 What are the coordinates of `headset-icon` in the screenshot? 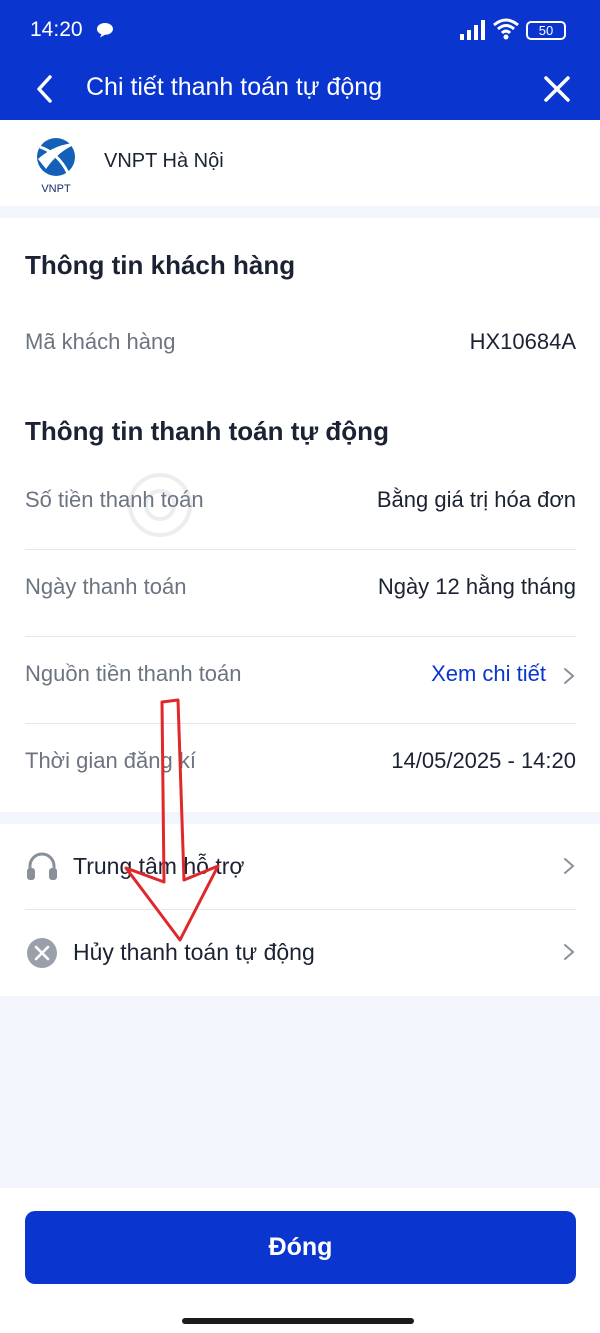 It's located at (42, 866).